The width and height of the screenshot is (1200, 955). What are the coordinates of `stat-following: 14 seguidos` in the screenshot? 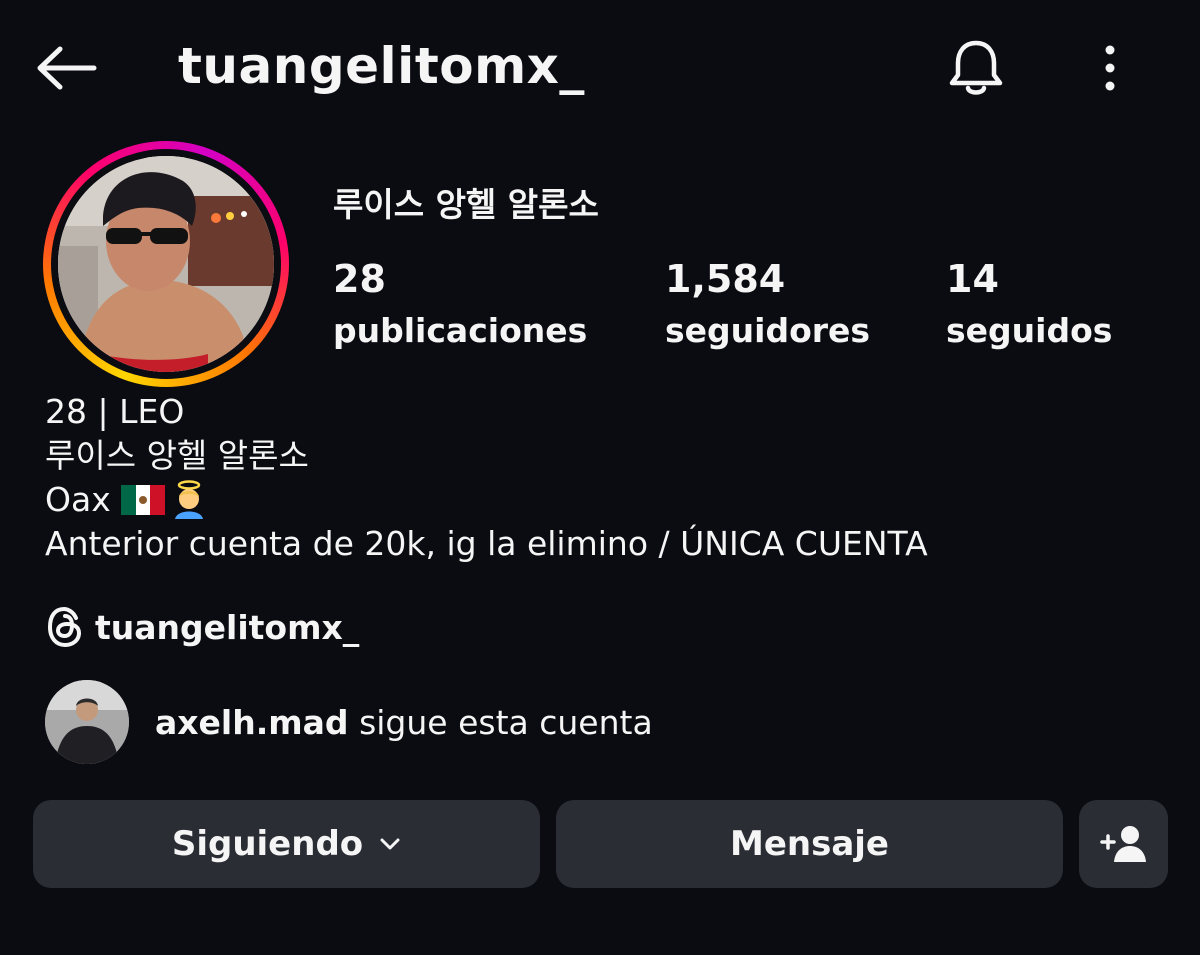 It's located at (1029, 307).